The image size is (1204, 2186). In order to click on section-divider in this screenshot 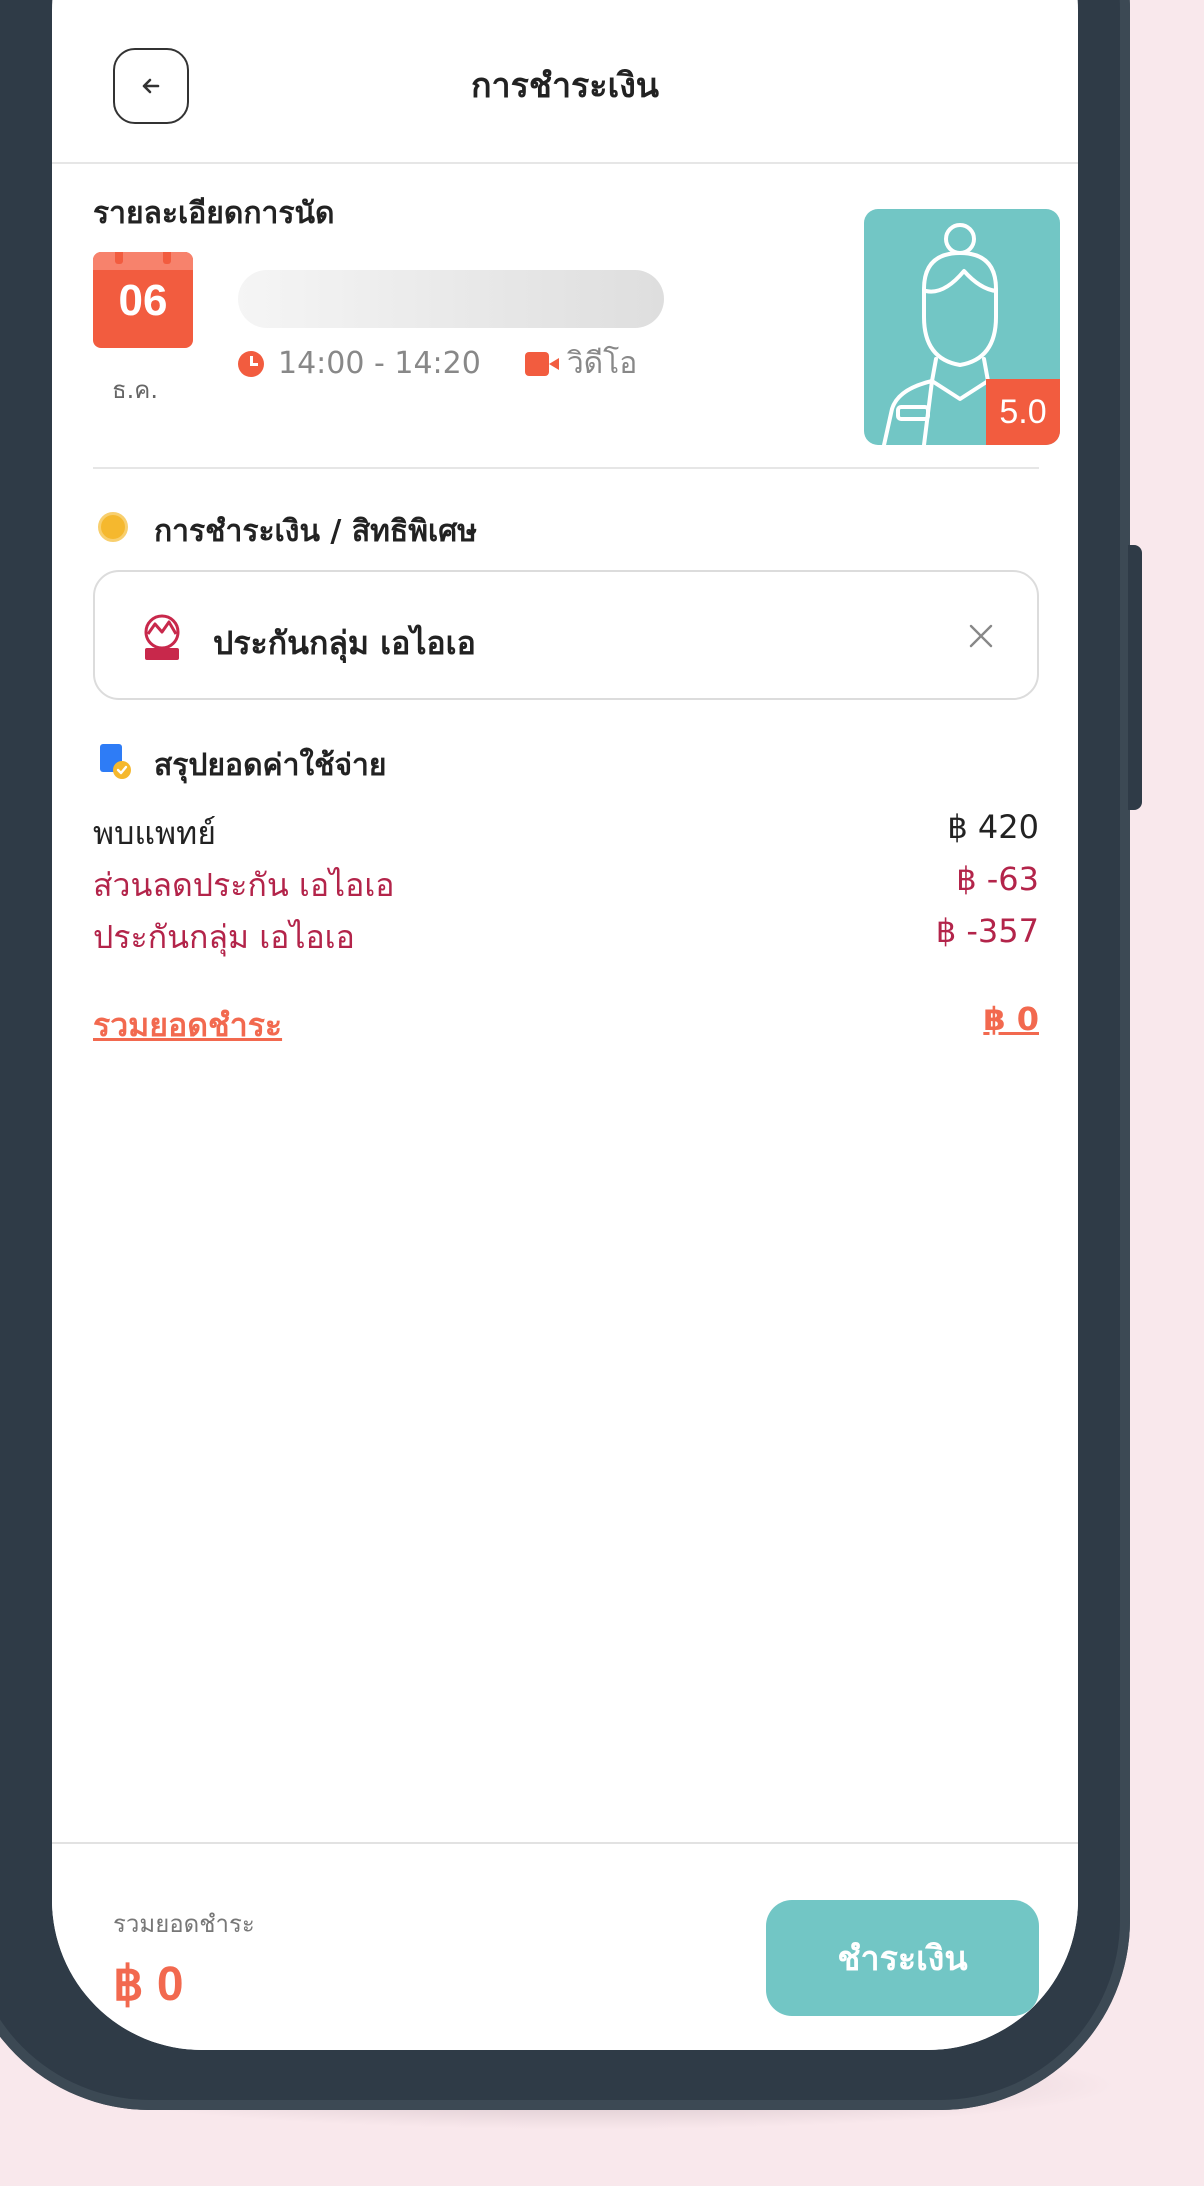, I will do `click(566, 468)`.